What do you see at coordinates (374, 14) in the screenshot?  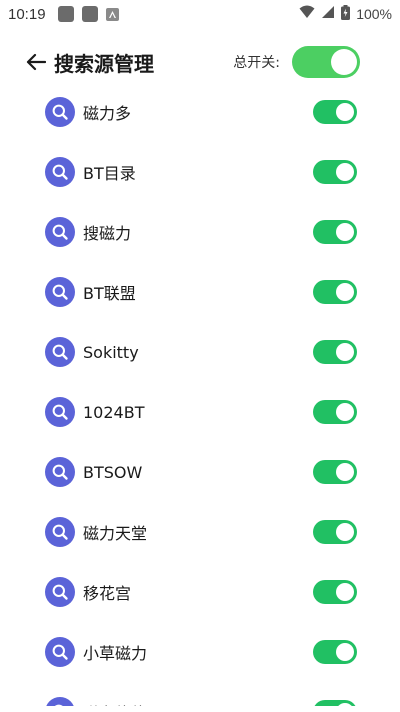 I see `battery-percent: 100%` at bounding box center [374, 14].